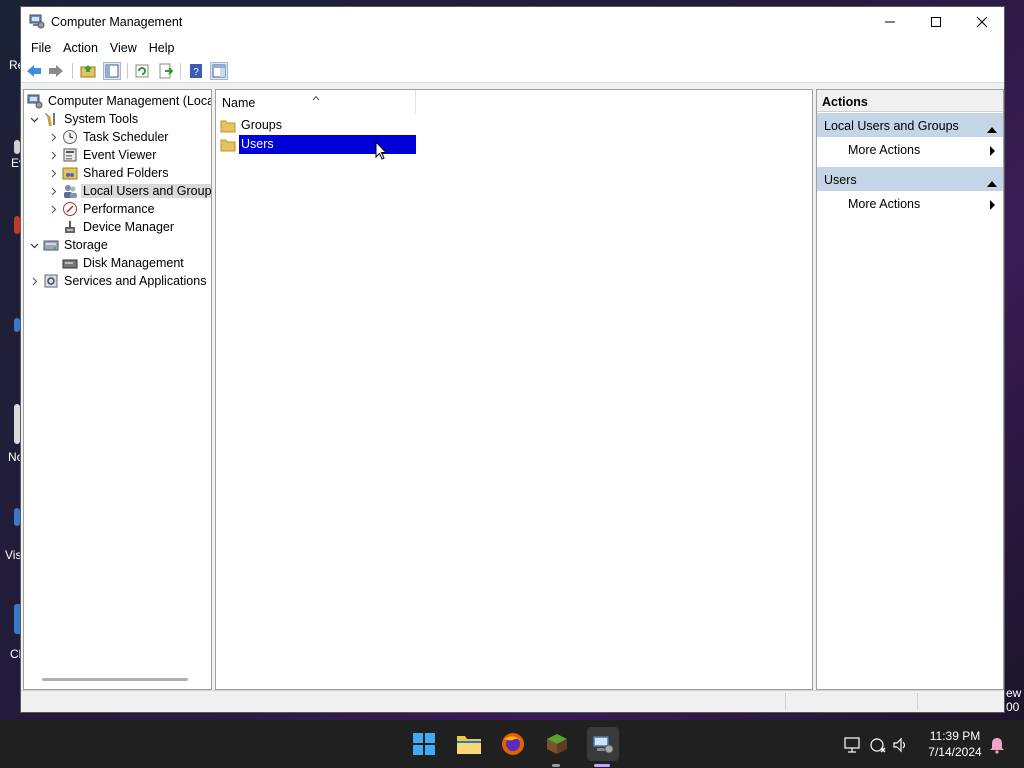 This screenshot has width=1024, height=768. I want to click on menu-file: File, so click(41, 48).